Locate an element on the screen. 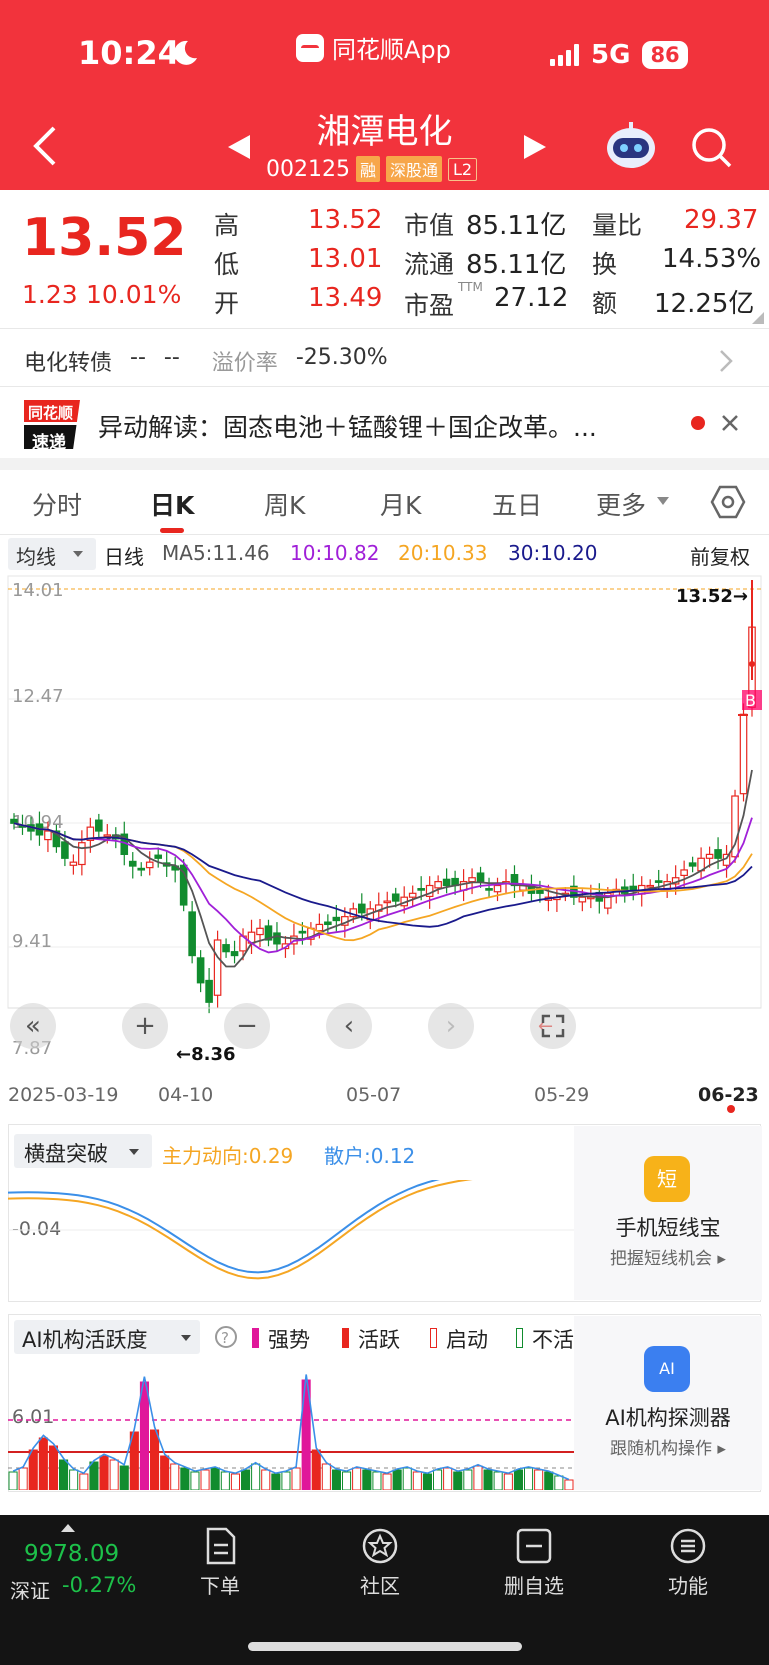 The image size is (769, 1665). ai-detector-subtitle: 跟随机构操作 ▸ is located at coordinates (668, 1449).